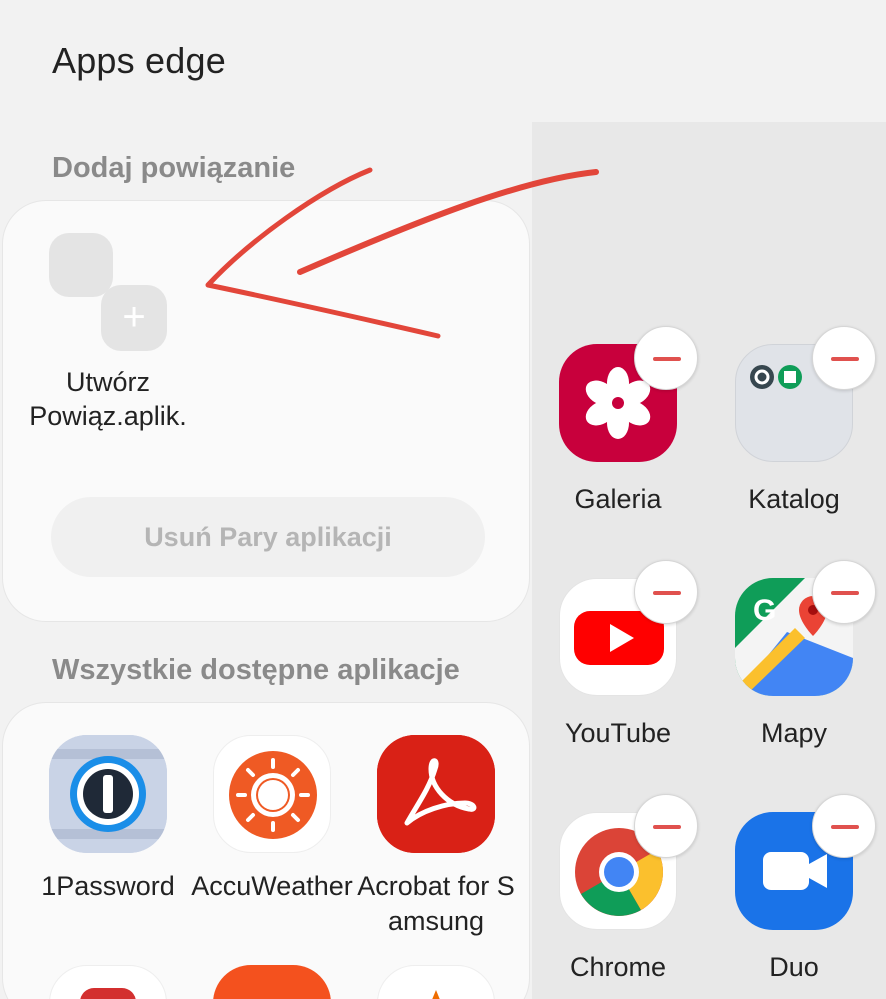  I want to click on accuweather-icon, so click(272, 794).